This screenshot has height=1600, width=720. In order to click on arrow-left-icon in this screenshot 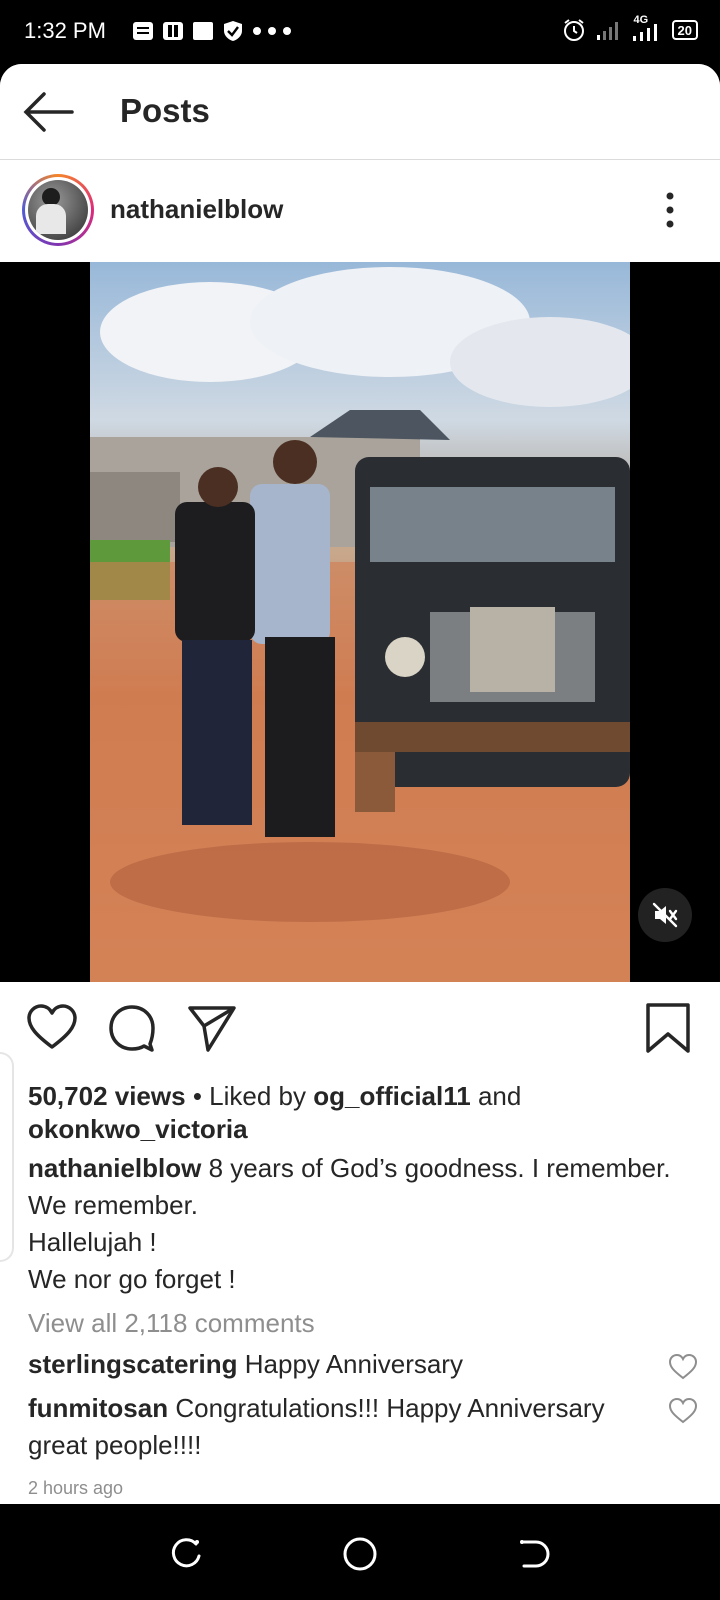, I will do `click(48, 112)`.